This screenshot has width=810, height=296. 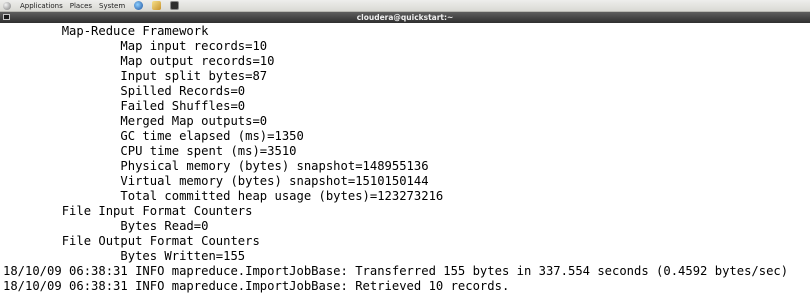 I want to click on terminal-line: Map output records=10, so click(x=139, y=61).